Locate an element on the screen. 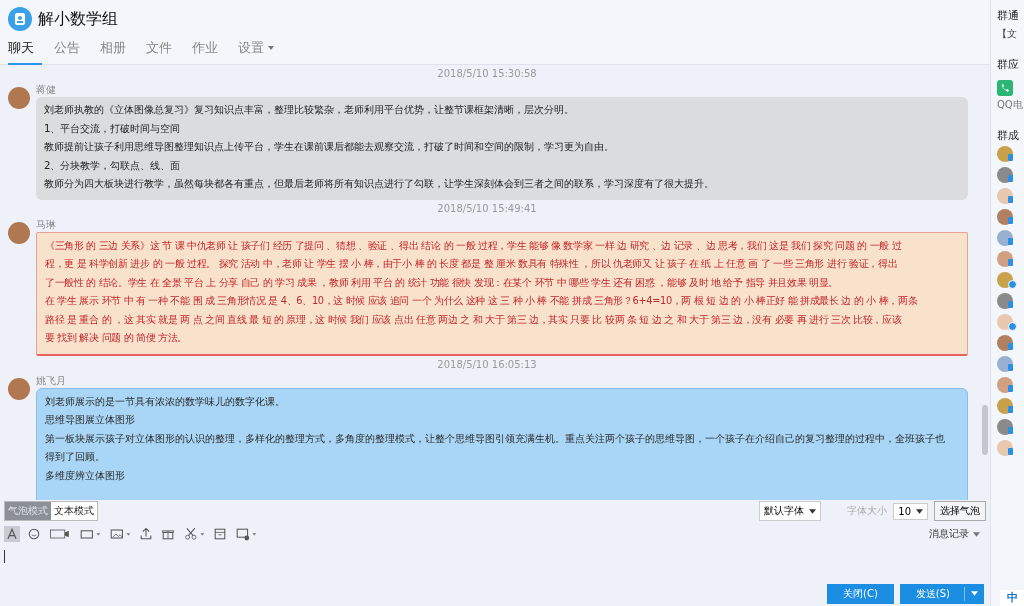 Image resolution: width=1024 pixels, height=606 pixels. font-size-label: 字体大小 is located at coordinates (867, 511).